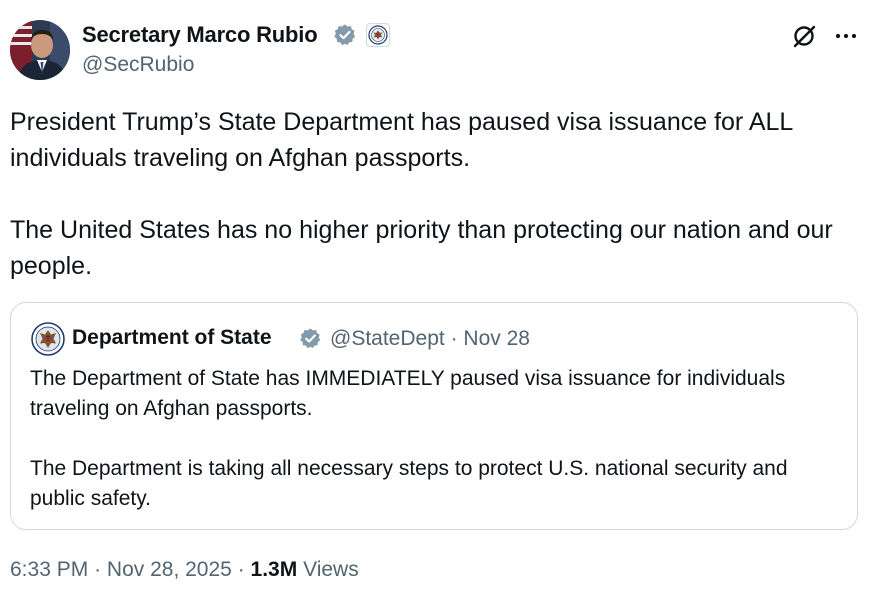 The width and height of the screenshot is (876, 594). What do you see at coordinates (310, 338) in the screenshot?
I see `quote-verified-badge-icon` at bounding box center [310, 338].